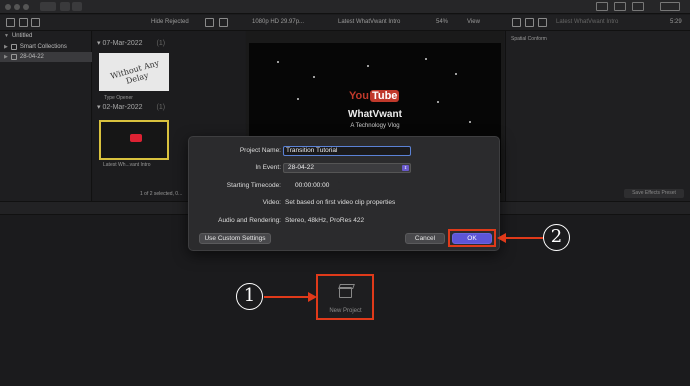  I want to click on clip-thumbnail-text: Without Any Delay, so click(135, 72).